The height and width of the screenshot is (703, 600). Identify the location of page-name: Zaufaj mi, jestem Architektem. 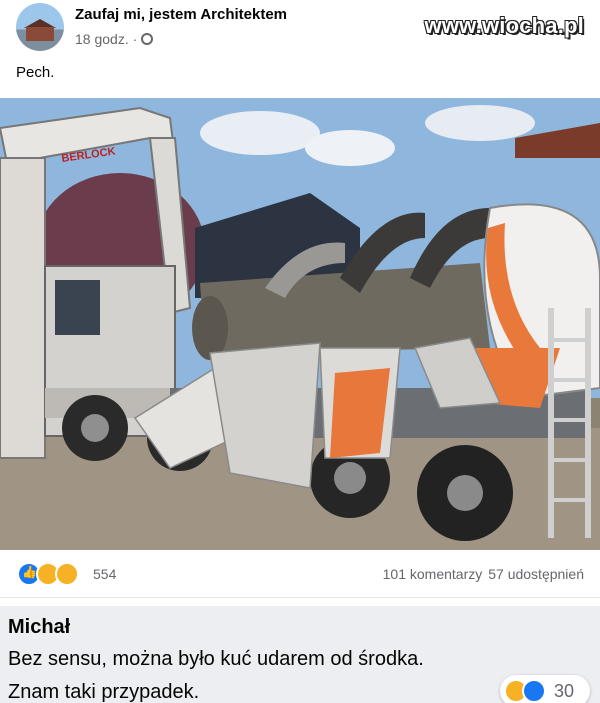
(181, 14).